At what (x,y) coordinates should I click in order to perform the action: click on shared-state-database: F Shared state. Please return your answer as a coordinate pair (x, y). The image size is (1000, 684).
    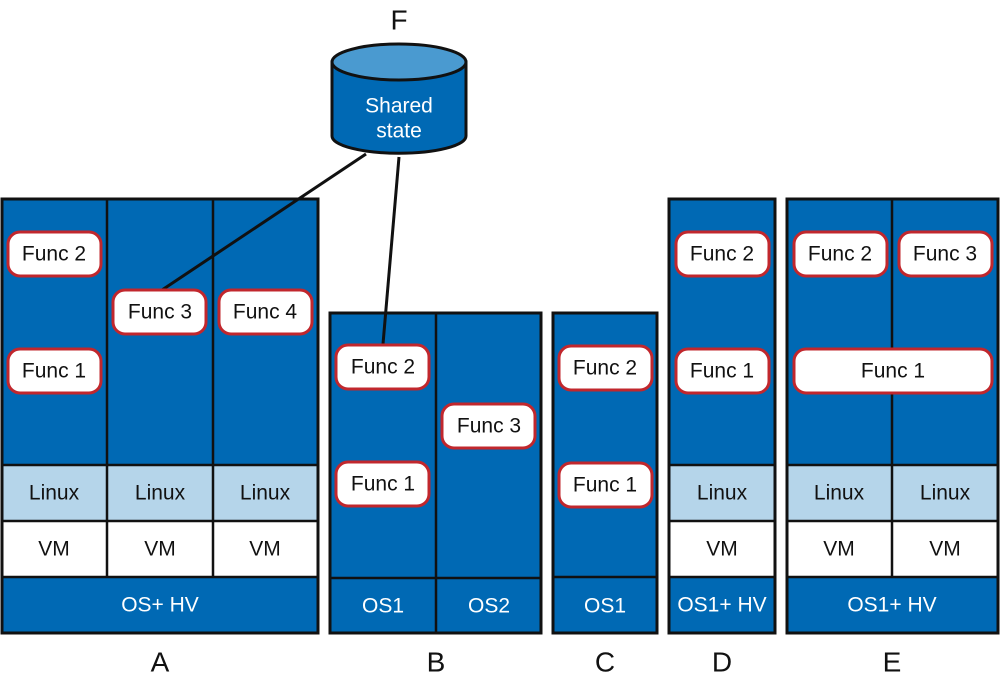
    Looking at the image, I should click on (399, 80).